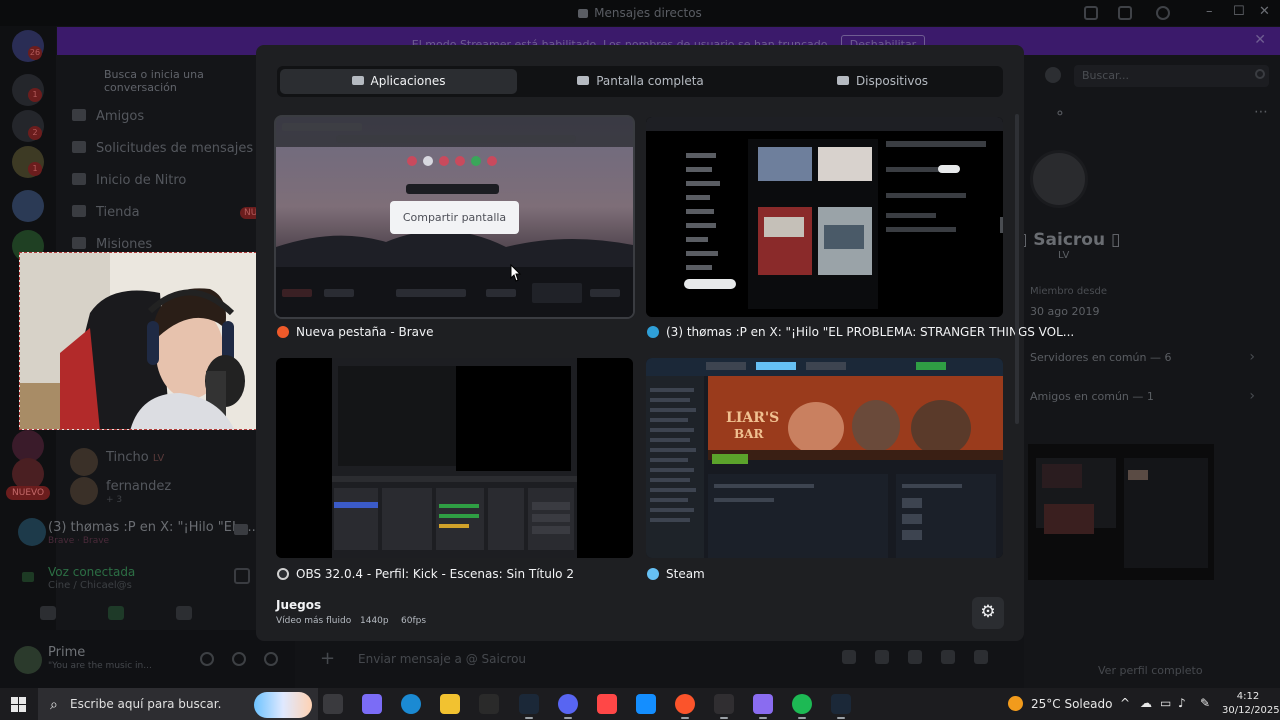 Image resolution: width=1280 pixels, height=720 pixels. Describe the element at coordinates (372, 704) in the screenshot. I see `copilot-icon` at that location.